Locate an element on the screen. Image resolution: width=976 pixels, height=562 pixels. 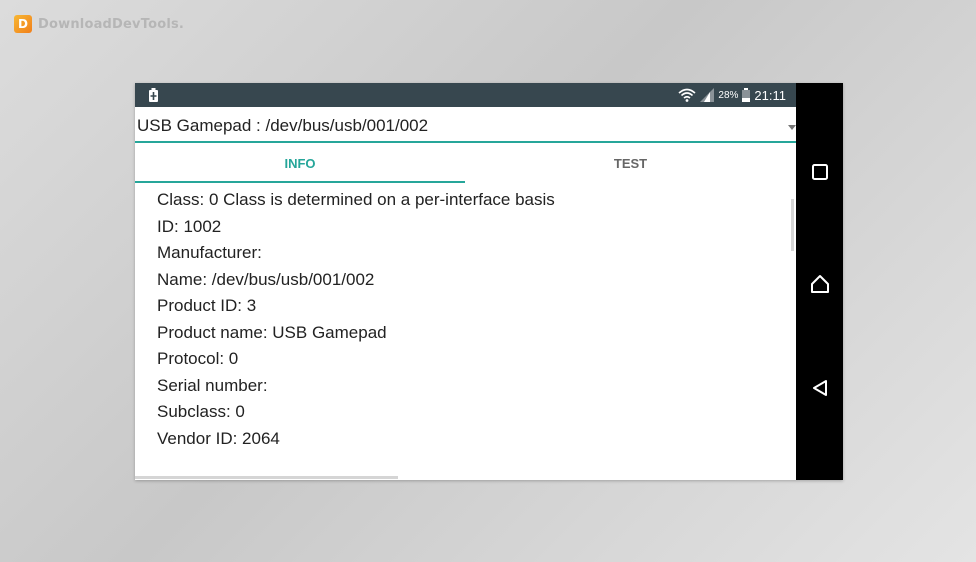
battery-charging-icon is located at coordinates (153, 95).